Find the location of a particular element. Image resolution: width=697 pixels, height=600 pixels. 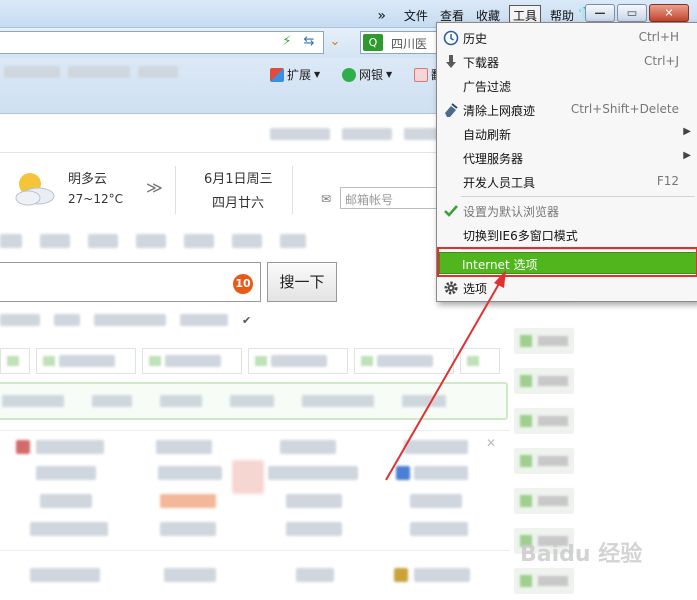

search-value: 四川医 is located at coordinates (409, 44).